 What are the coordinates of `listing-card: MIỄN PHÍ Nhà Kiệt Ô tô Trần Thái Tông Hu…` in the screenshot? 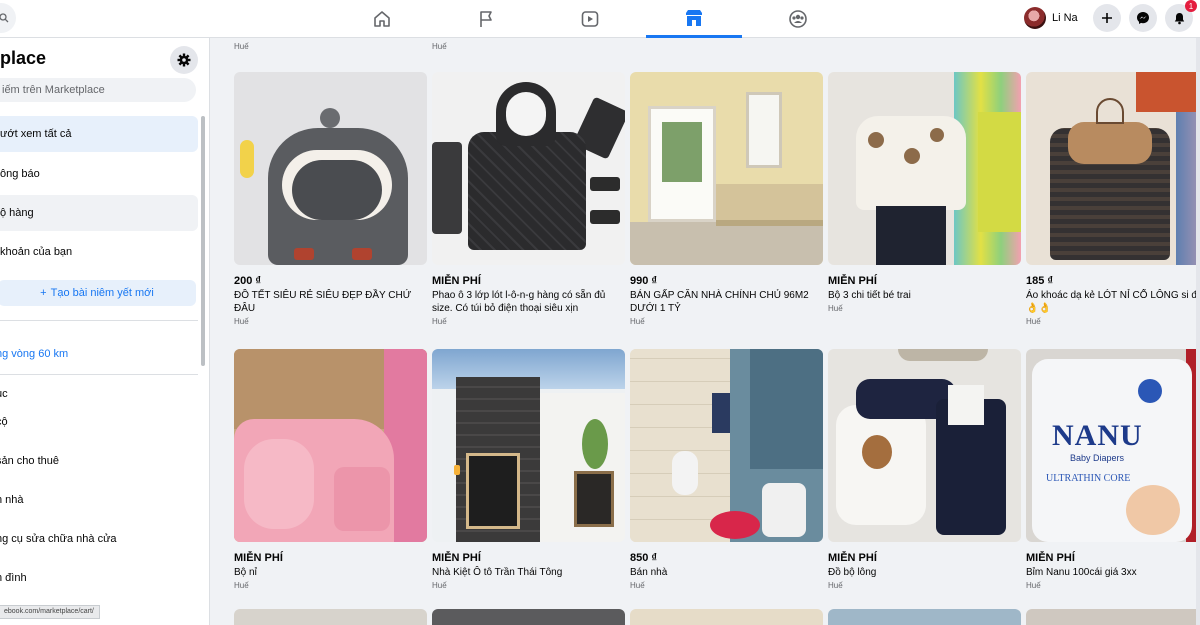 It's located at (528, 469).